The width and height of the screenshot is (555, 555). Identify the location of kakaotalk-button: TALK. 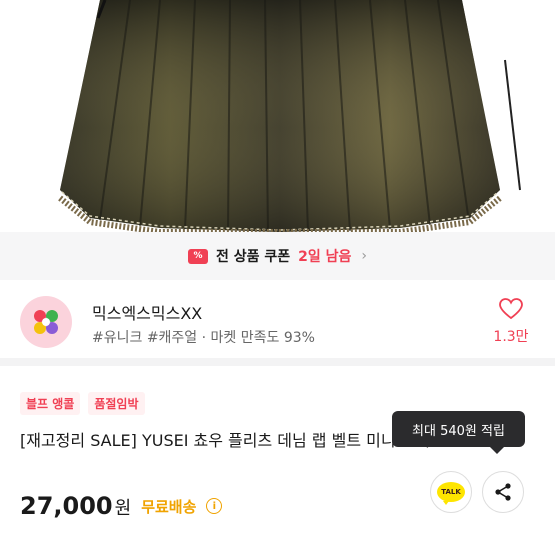
(451, 492).